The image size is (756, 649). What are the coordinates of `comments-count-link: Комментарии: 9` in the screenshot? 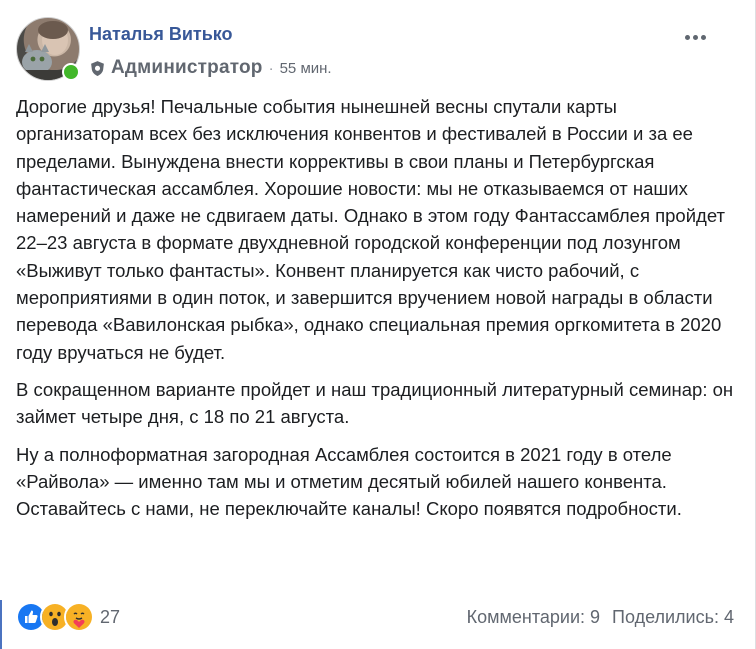 It's located at (533, 617).